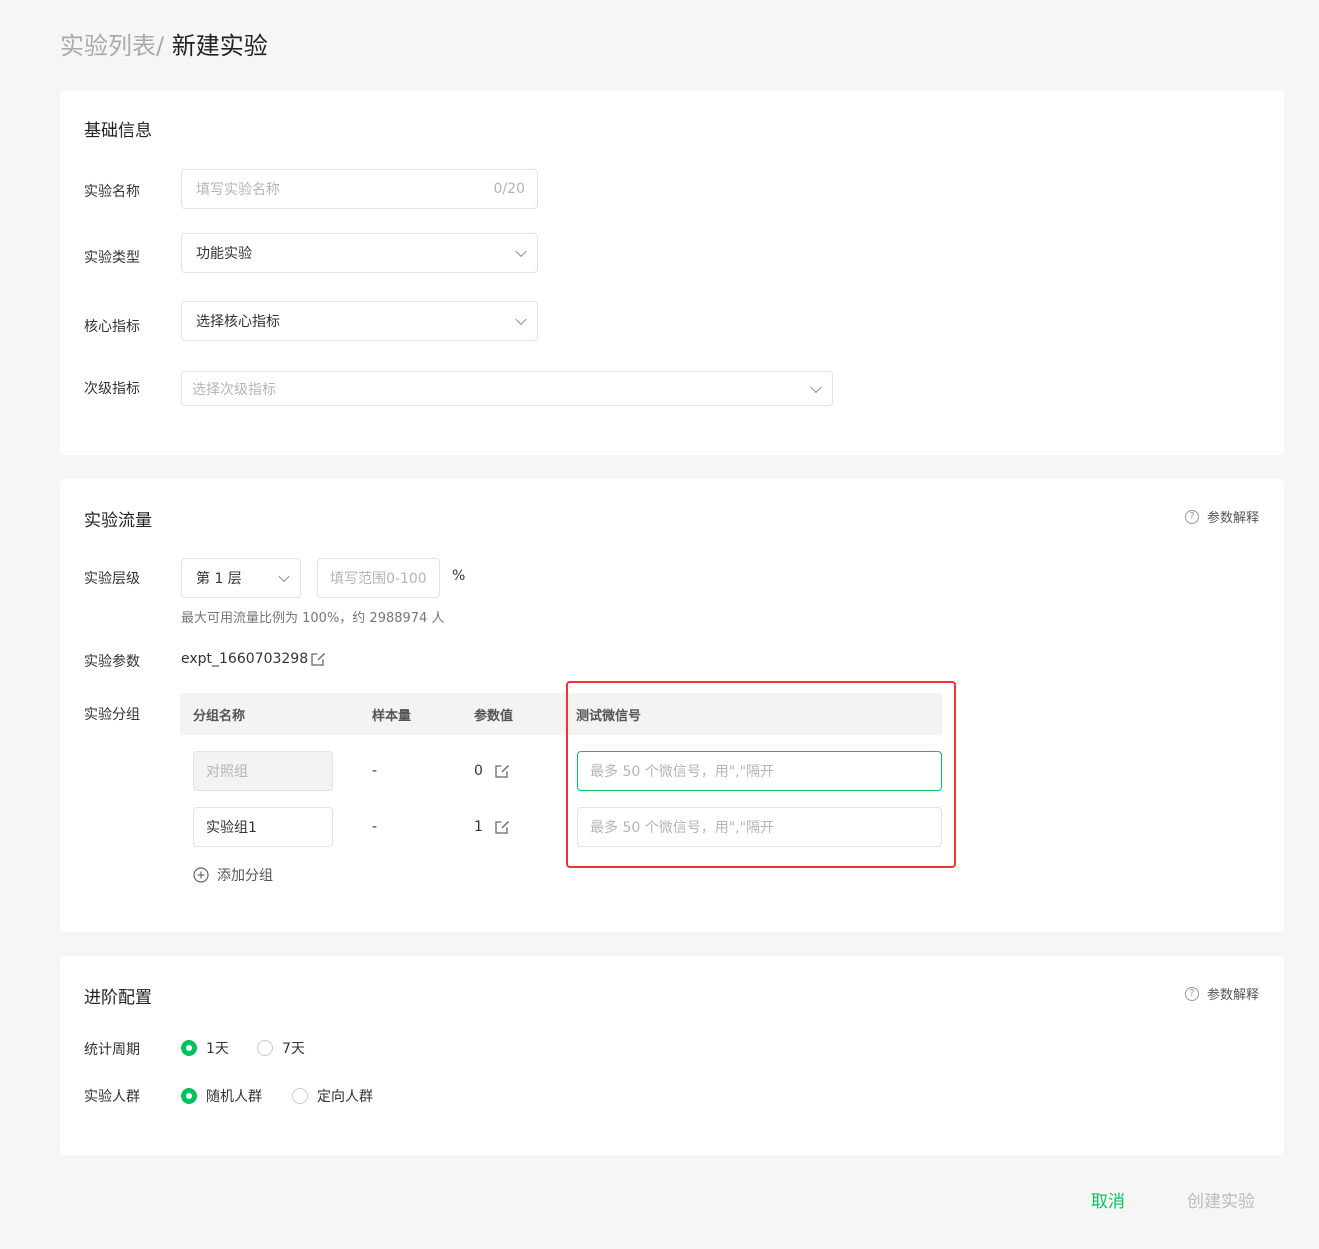 This screenshot has height=1249, width=1319. I want to click on group-name-input: 实验组1, so click(263, 827).